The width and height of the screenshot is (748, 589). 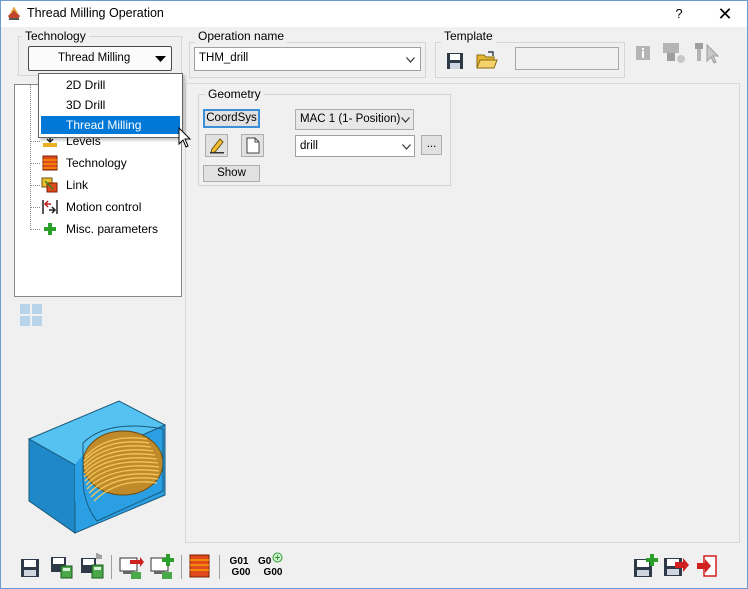 I want to click on motion-control-icon, so click(x=50, y=207).